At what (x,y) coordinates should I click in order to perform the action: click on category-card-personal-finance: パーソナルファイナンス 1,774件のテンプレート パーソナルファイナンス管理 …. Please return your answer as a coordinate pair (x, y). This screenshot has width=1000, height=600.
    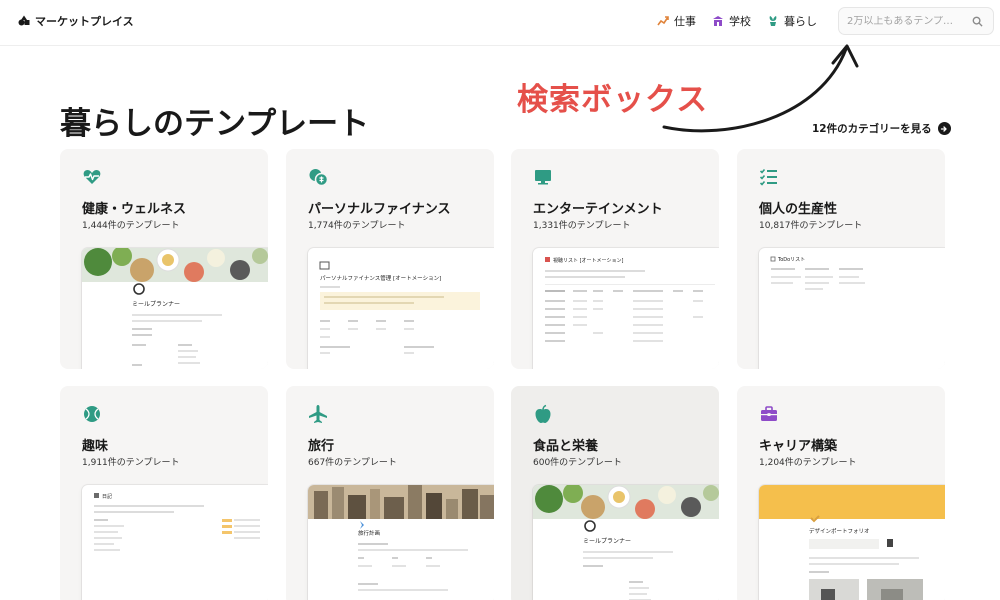
    Looking at the image, I should click on (390, 259).